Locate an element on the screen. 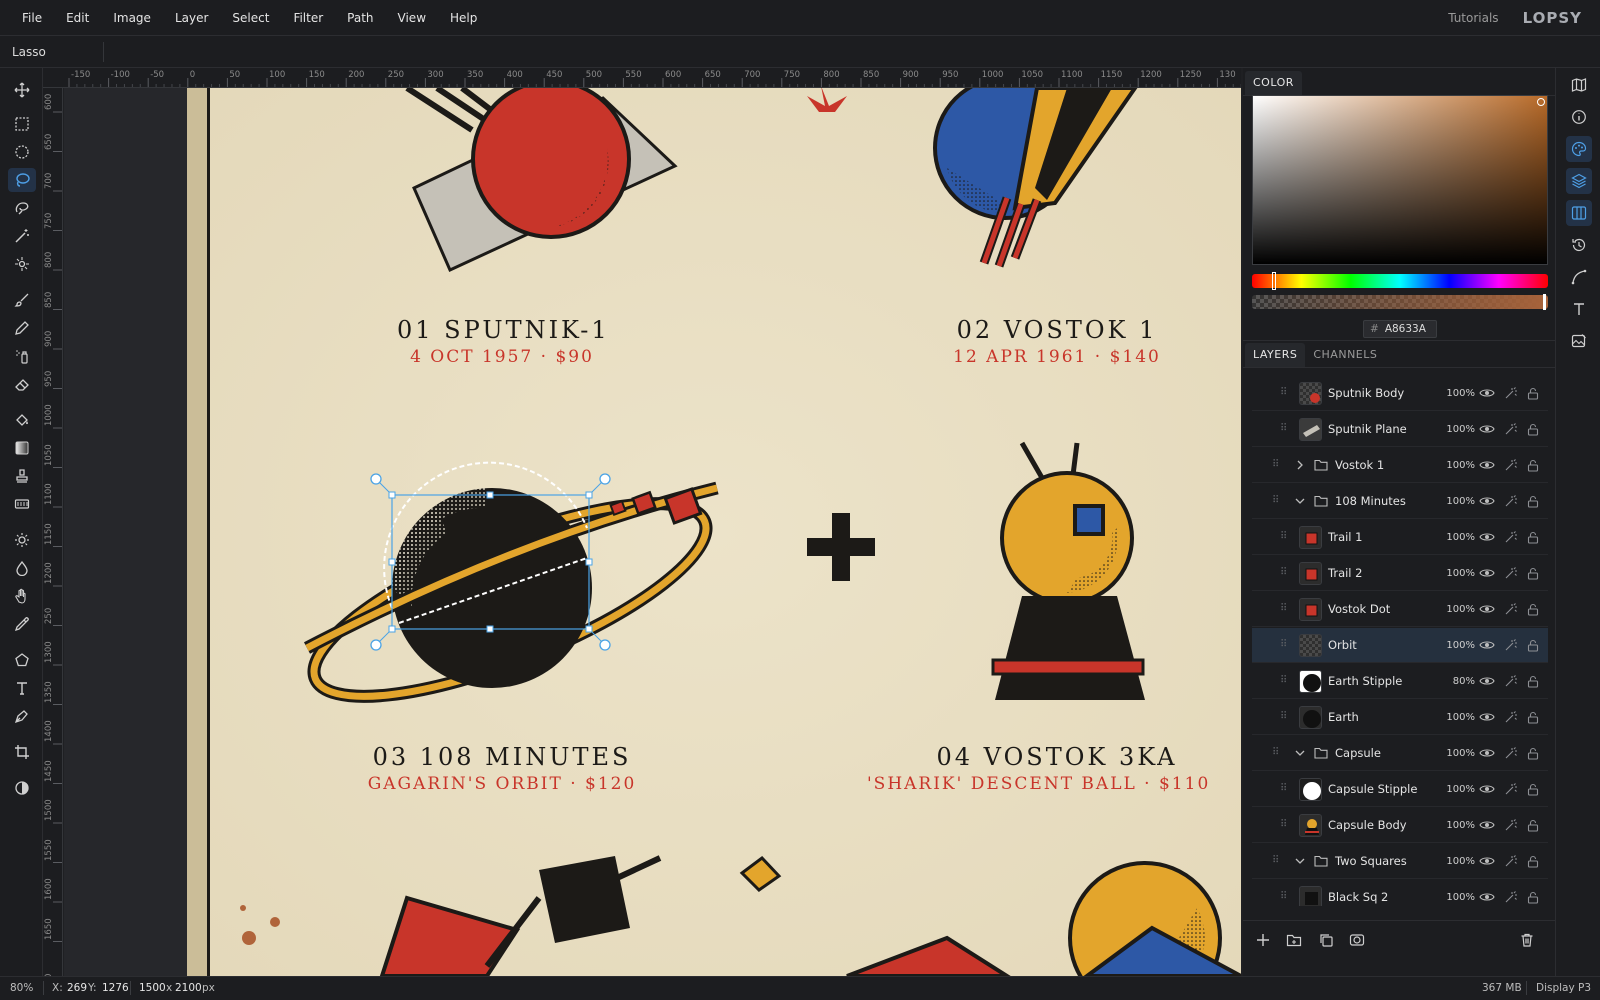  layer-row: ⠿ Black Sq 2 100% is located at coordinates (1400, 893).